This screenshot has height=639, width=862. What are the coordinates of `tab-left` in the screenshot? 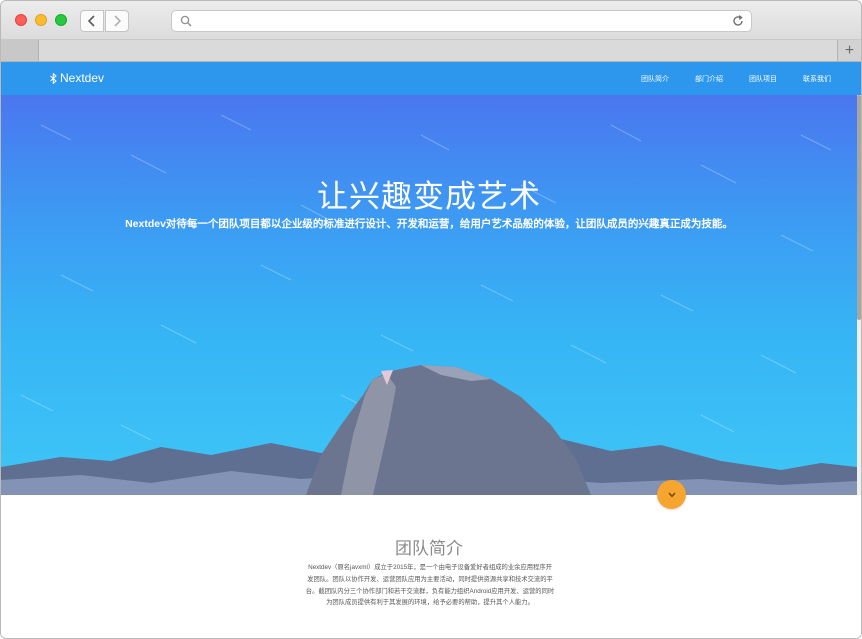 It's located at (20, 50).